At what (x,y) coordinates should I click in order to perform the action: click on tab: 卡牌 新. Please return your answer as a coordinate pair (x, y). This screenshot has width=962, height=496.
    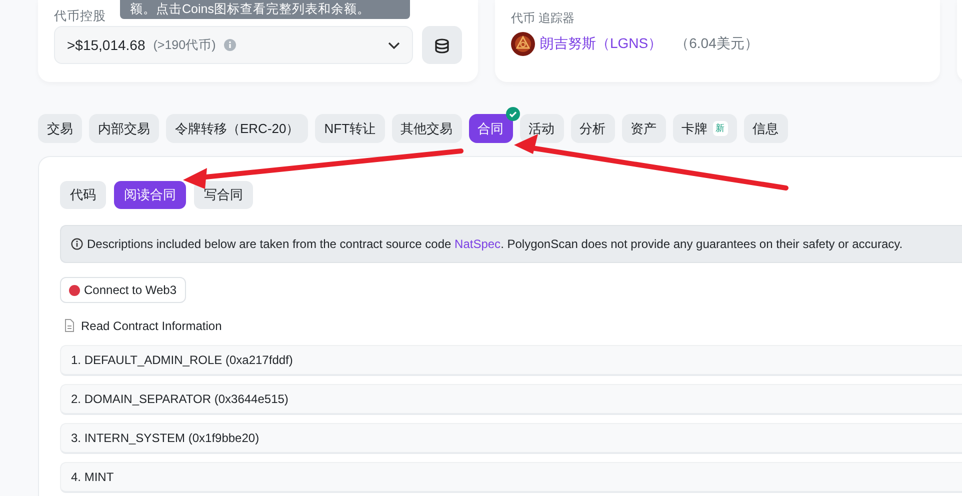
    Looking at the image, I should click on (704, 128).